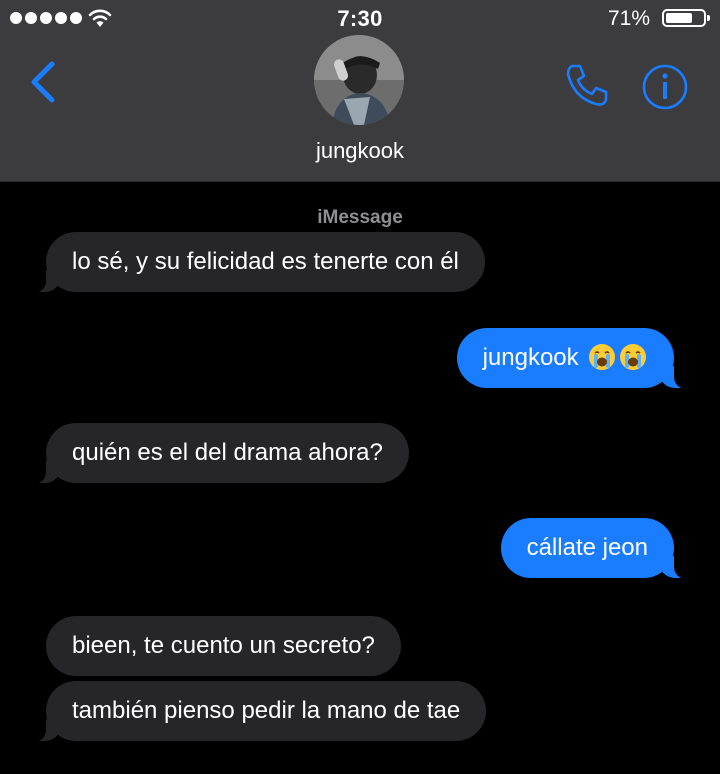 This screenshot has width=720, height=774. I want to click on message-text: lo sé, y su felicidad es tenerte con él, so click(265, 261).